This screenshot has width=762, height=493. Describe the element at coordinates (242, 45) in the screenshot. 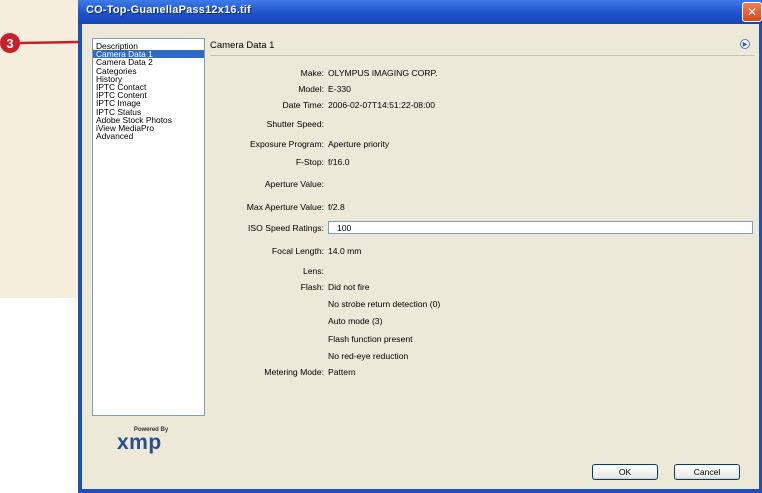

I see `panel-title: Camera Data 1` at that location.